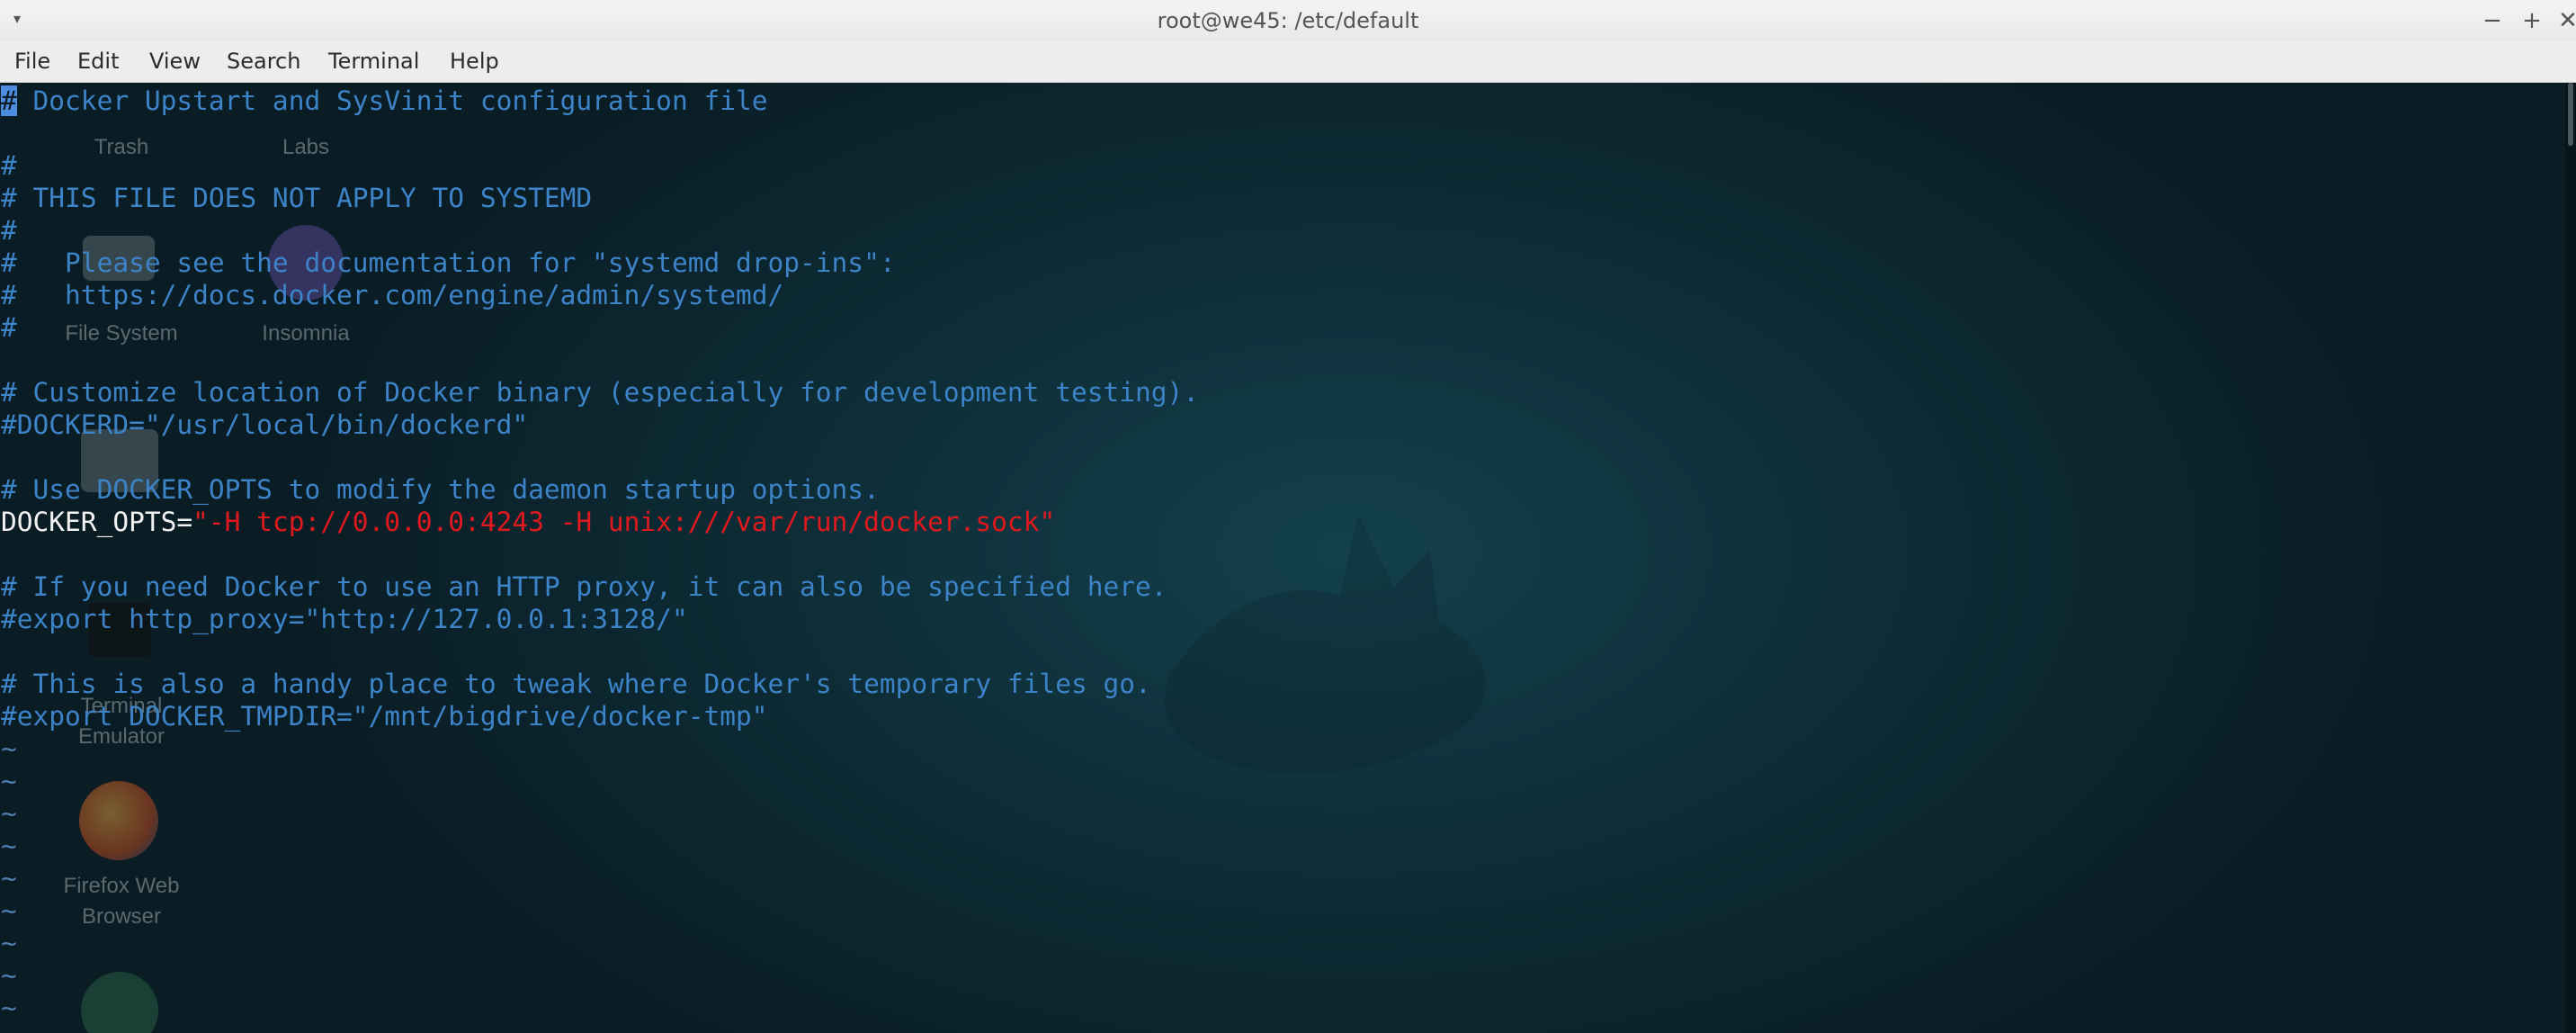  Describe the element at coordinates (1288, 62) in the screenshot. I see `menu-bar: File Edit View Search Terminal Help` at that location.